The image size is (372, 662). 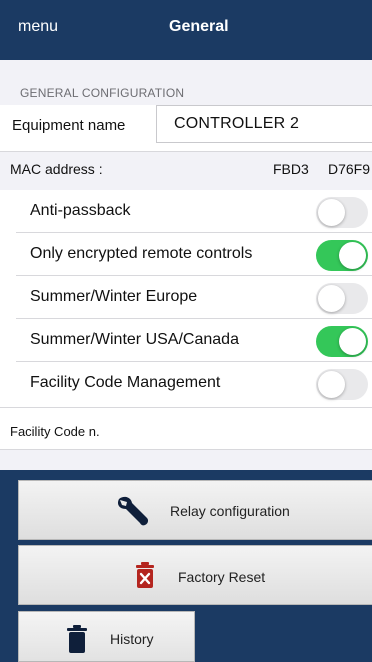 I want to click on factory-reset-button: Factory Reset, so click(x=195, y=575).